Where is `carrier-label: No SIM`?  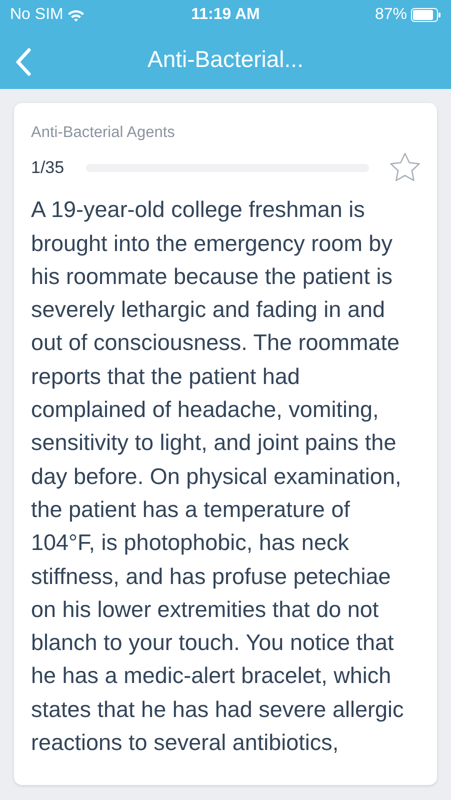
carrier-label: No SIM is located at coordinates (37, 15).